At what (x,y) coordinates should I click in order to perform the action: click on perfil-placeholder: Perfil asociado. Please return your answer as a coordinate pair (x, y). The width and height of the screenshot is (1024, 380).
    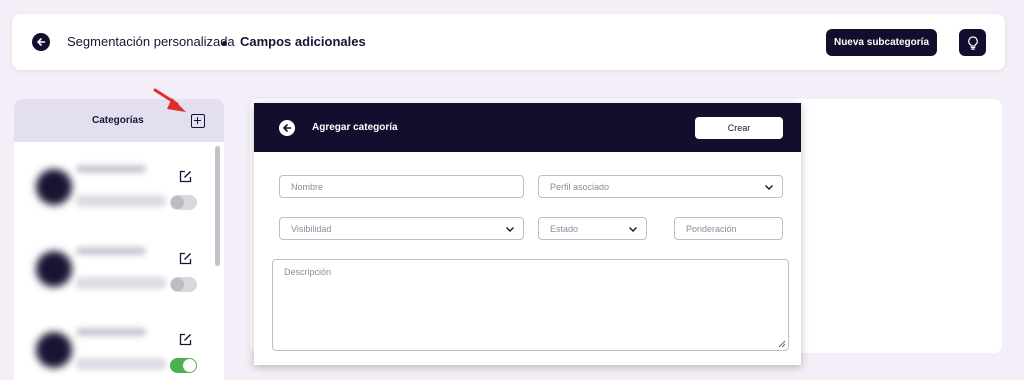
    Looking at the image, I should click on (580, 187).